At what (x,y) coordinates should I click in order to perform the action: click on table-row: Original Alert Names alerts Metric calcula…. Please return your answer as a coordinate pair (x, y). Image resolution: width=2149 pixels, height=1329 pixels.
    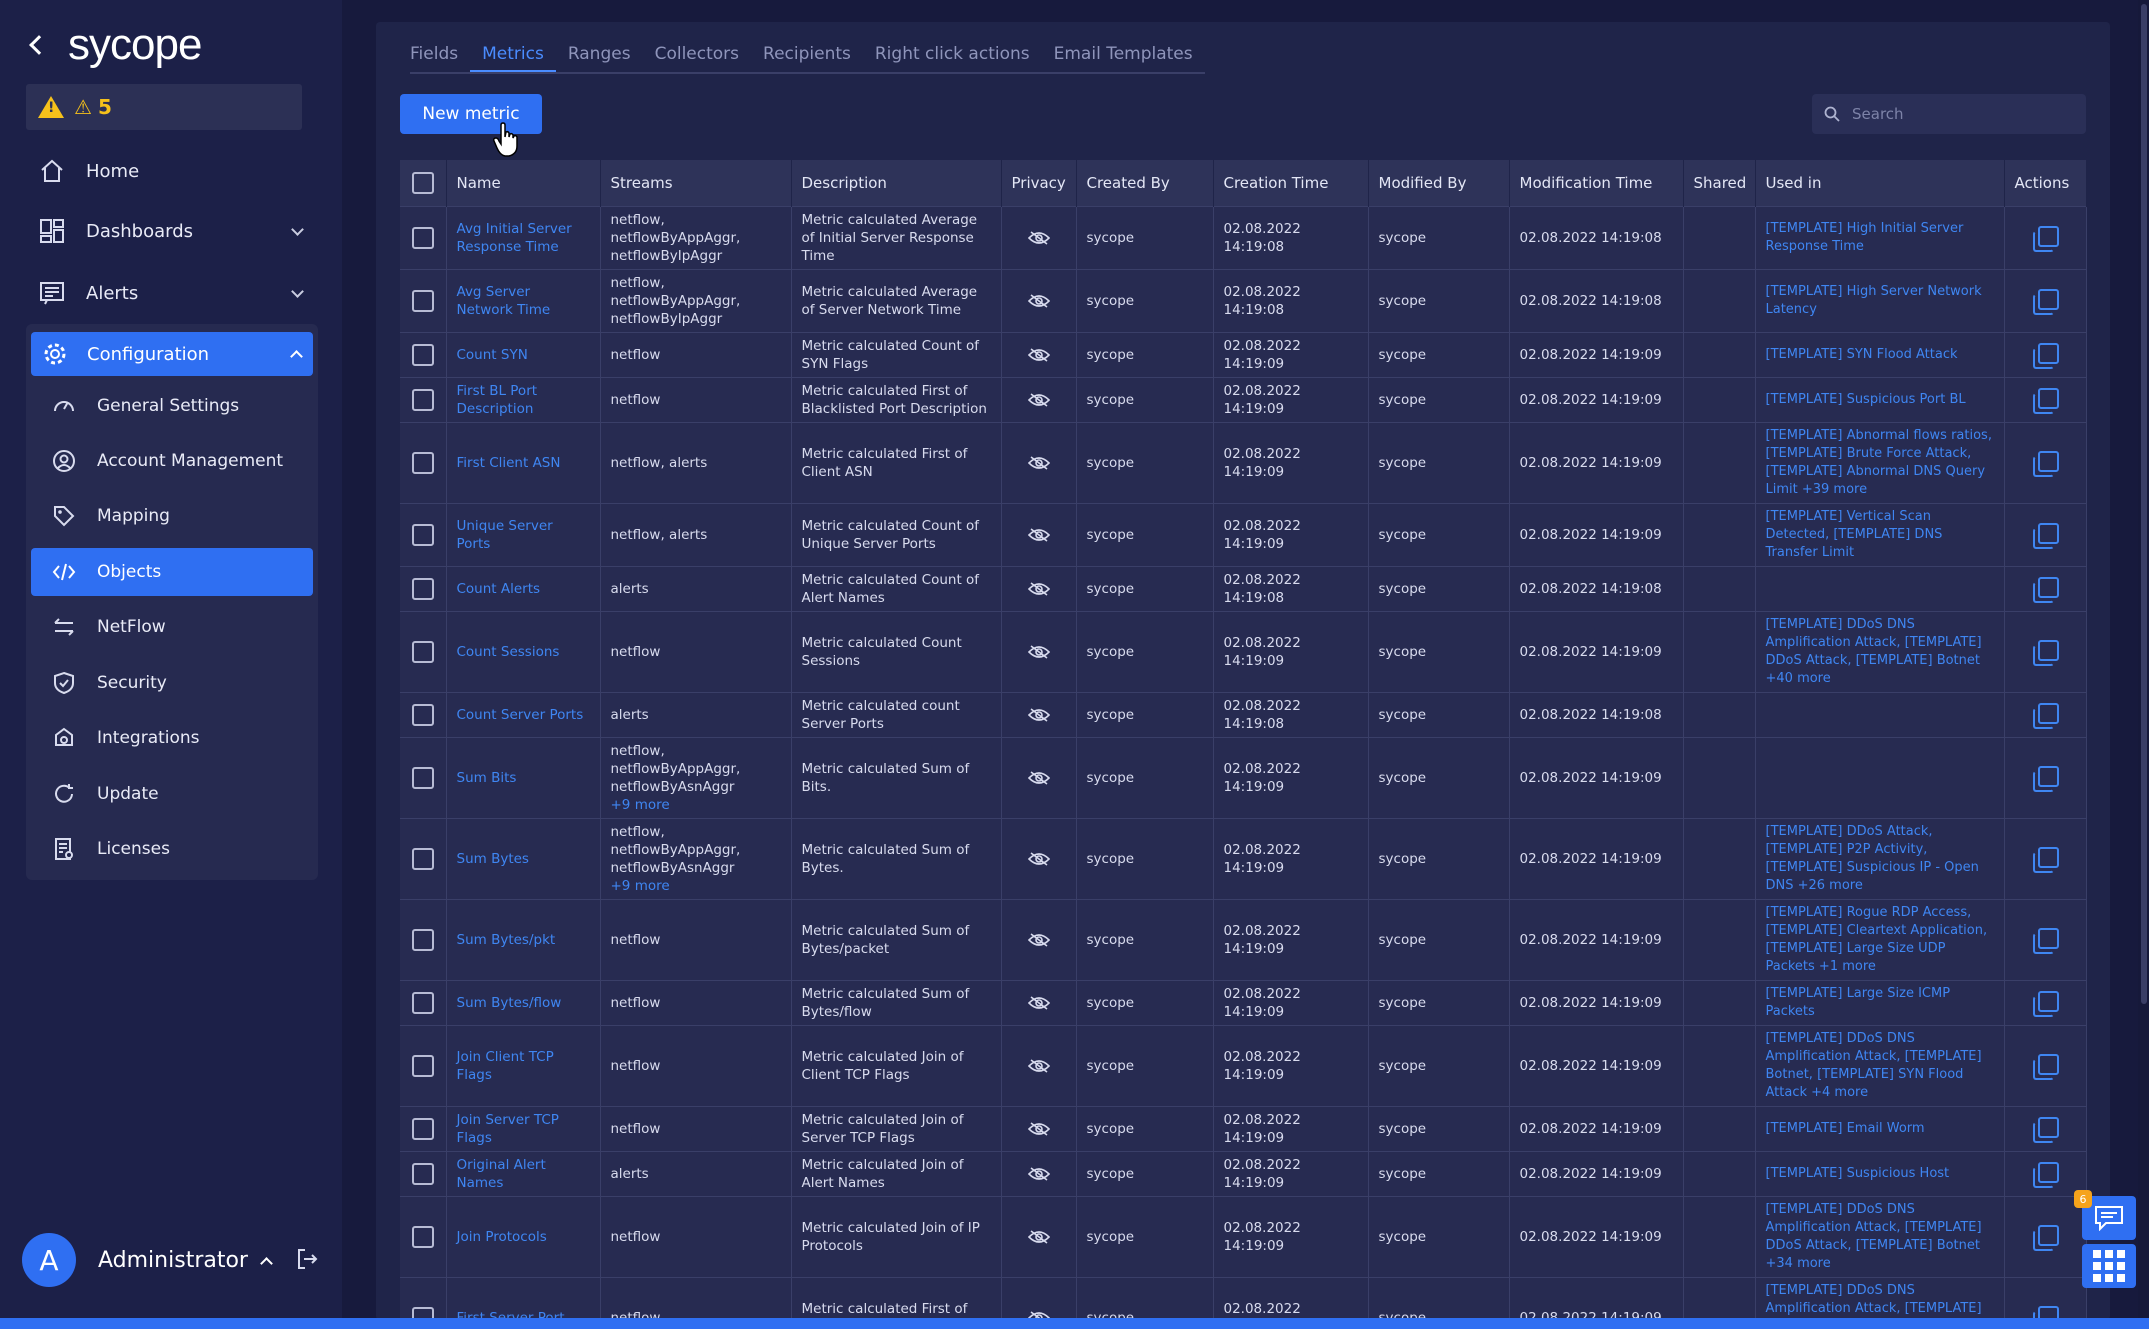
    Looking at the image, I should click on (1243, 1173).